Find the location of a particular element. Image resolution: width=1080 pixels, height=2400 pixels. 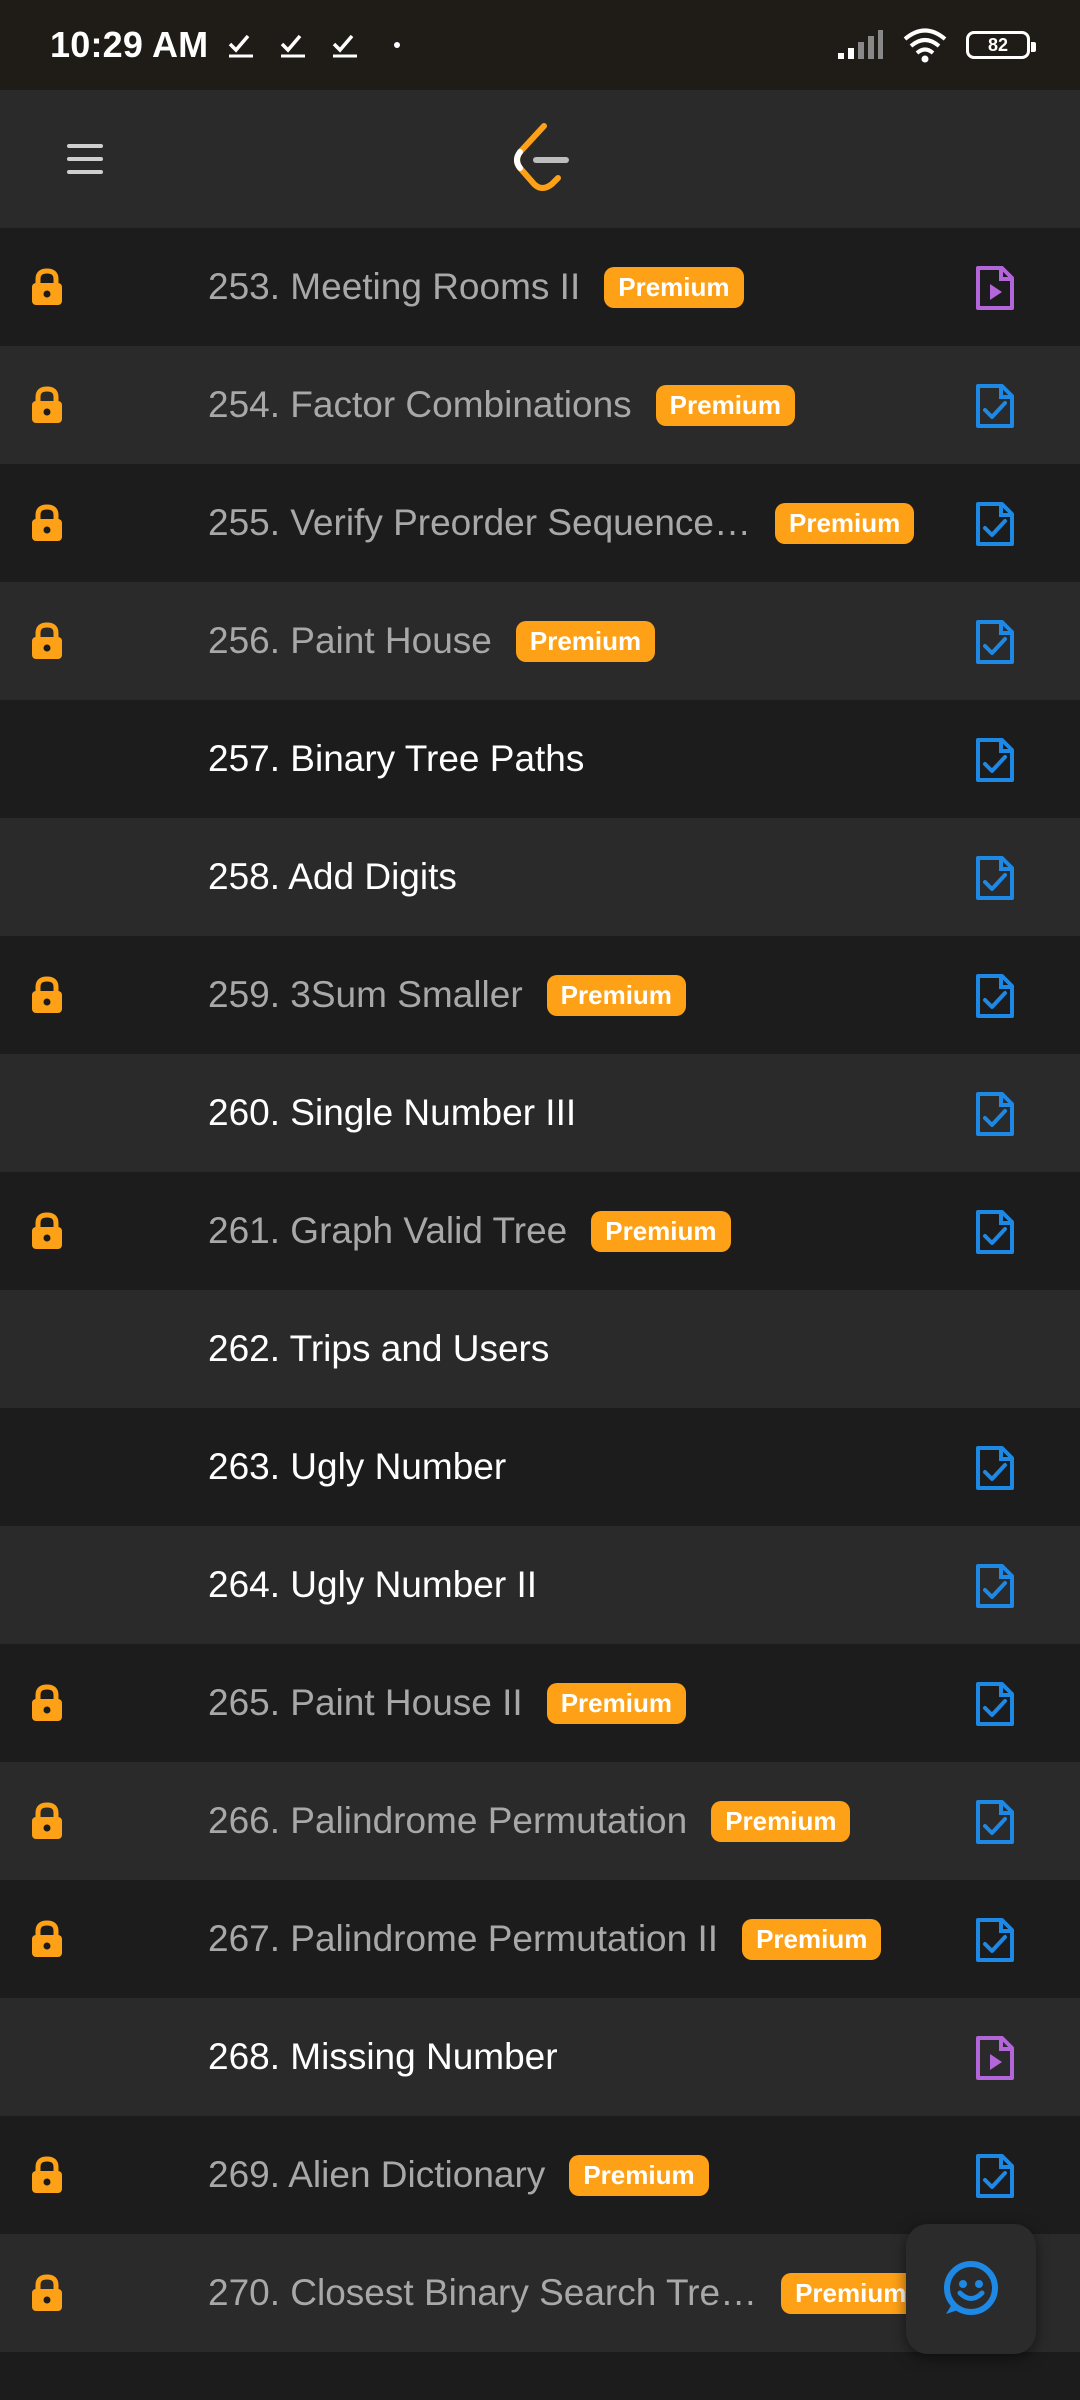

problem-title: 263. Ugly Number is located at coordinates (357, 1466).